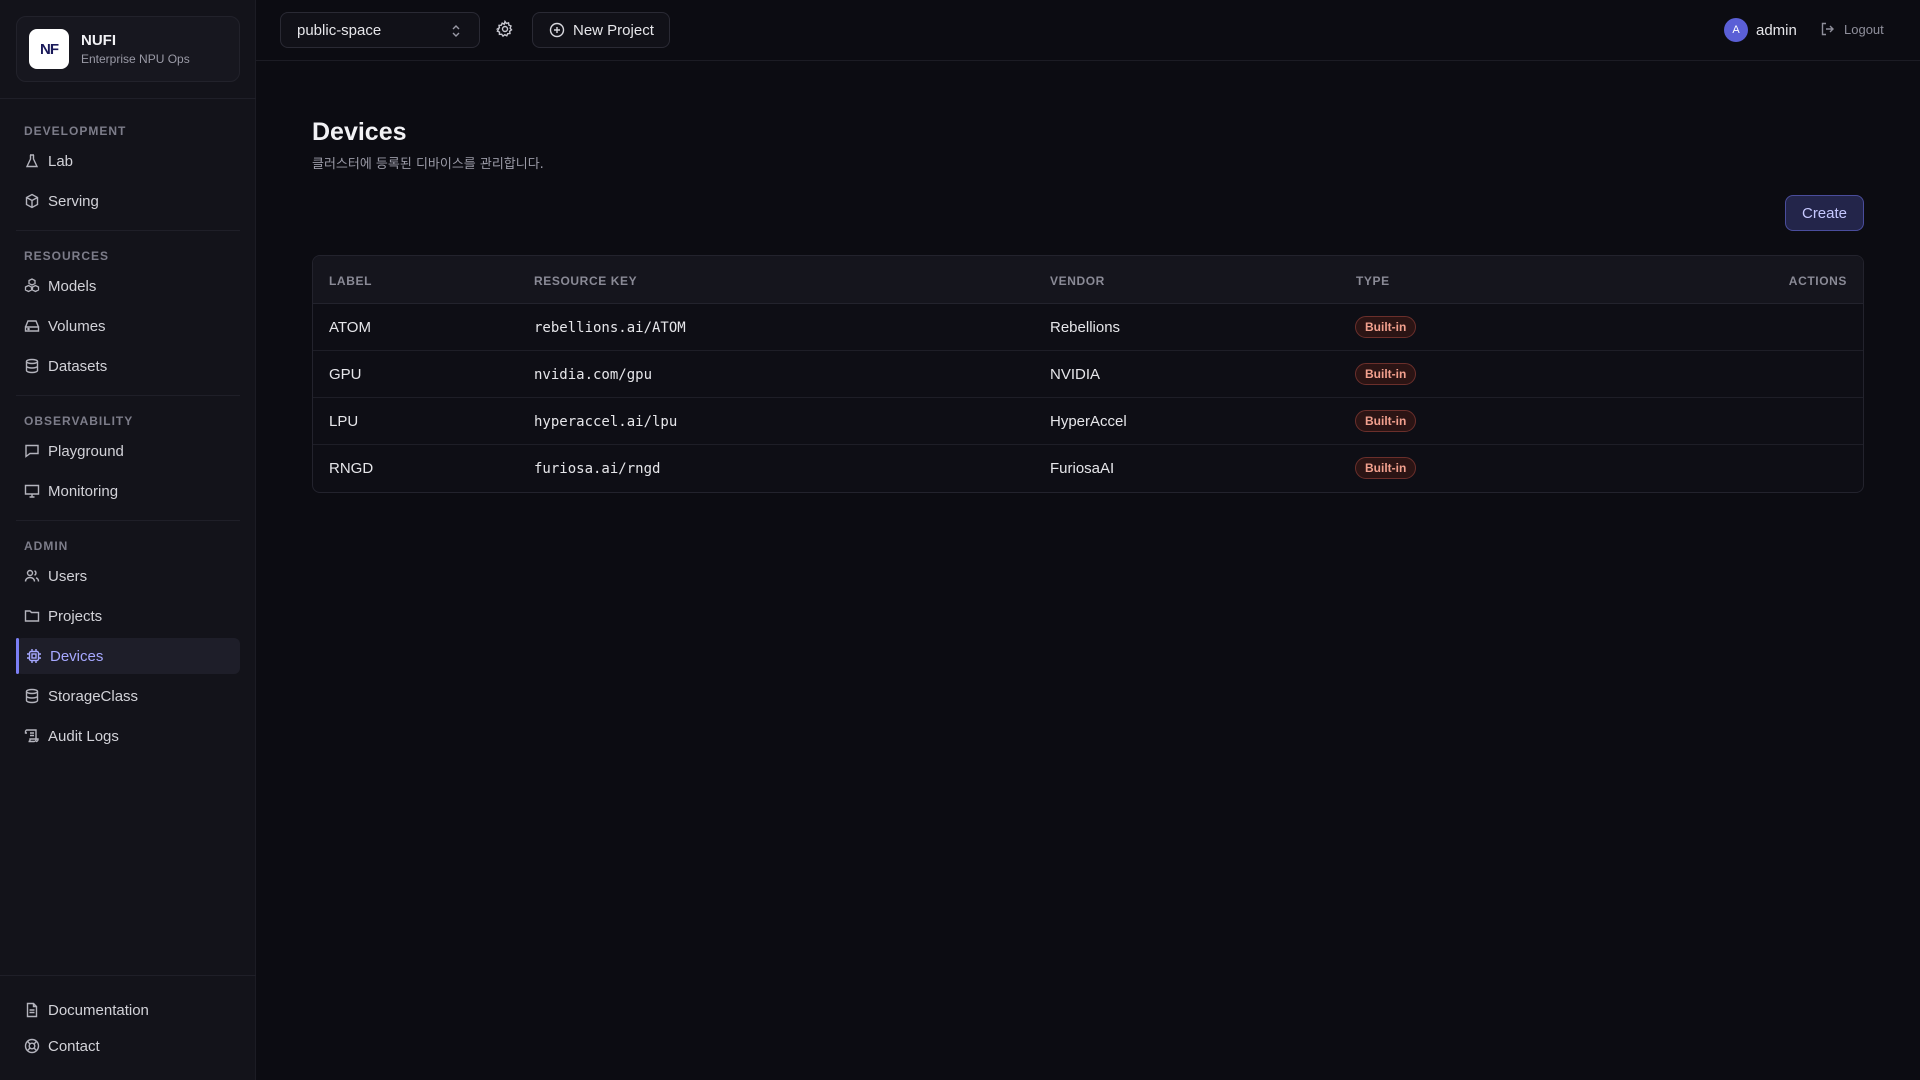  I want to click on sidebar-item-label: Datasets, so click(78, 366).